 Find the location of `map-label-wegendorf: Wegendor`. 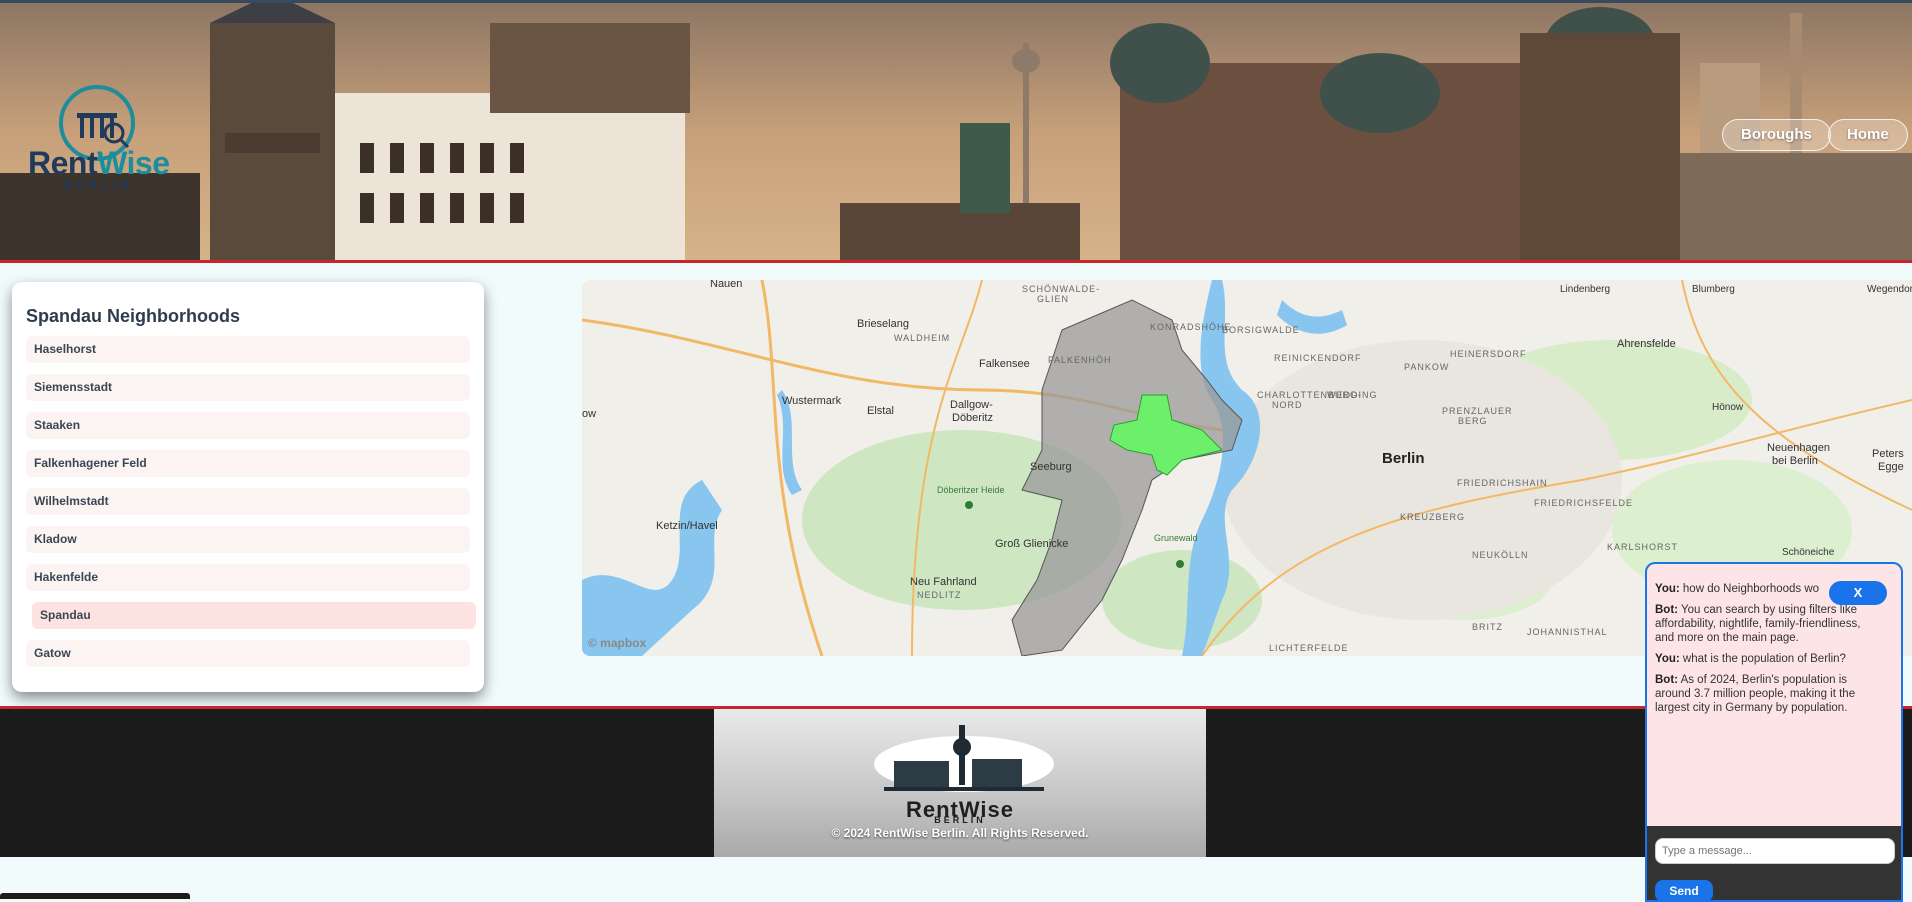

map-label-wegendorf: Wegendor is located at coordinates (1889, 289).